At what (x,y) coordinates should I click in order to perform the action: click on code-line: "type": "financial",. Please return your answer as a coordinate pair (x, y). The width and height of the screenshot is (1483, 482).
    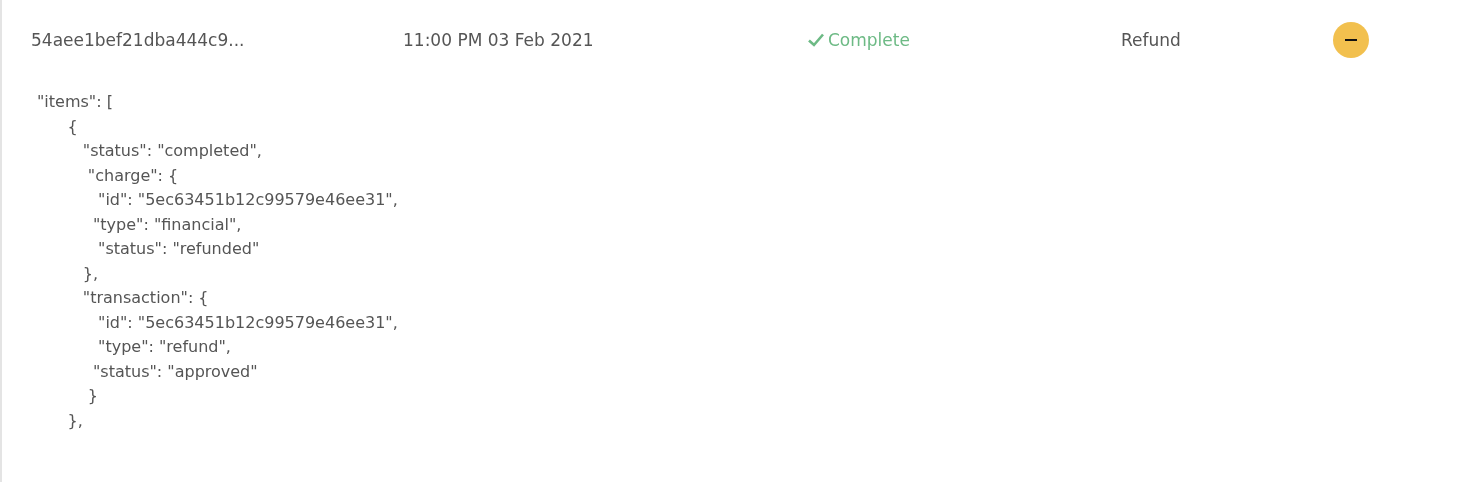
    Looking at the image, I should click on (166, 224).